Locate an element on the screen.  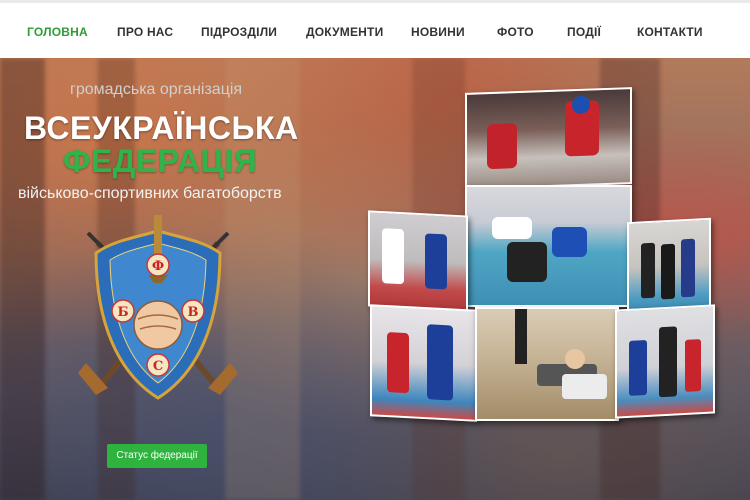
fist-icon is located at coordinates (158, 325).